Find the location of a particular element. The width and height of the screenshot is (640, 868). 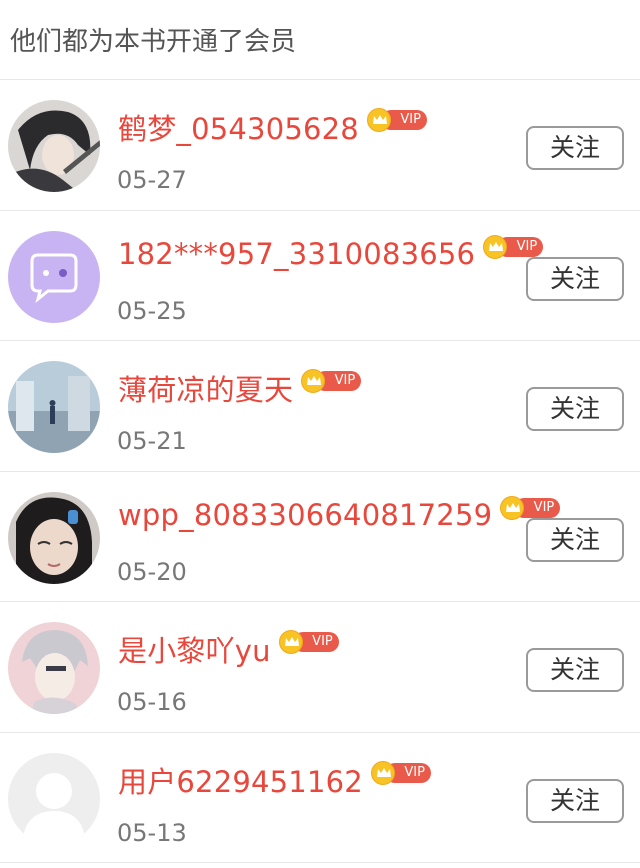

user-name: 鹤梦_054305628 is located at coordinates (238, 127).